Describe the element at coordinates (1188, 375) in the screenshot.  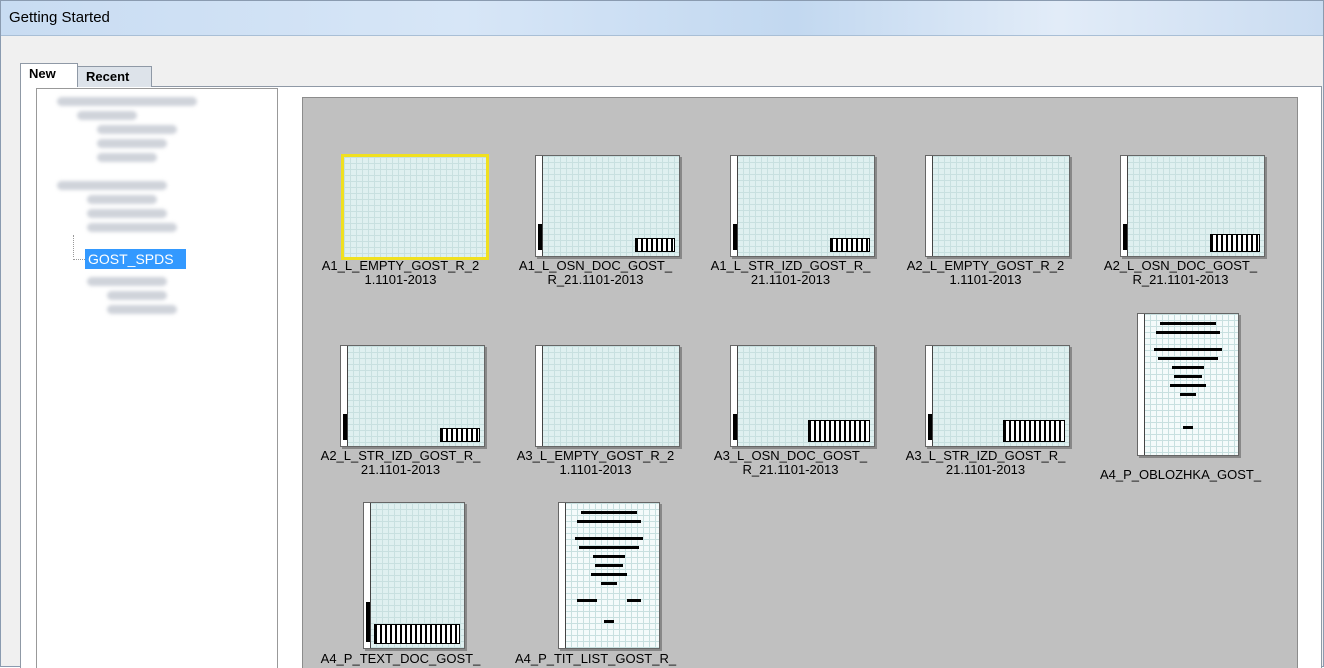
I see `cover-text-lines` at that location.